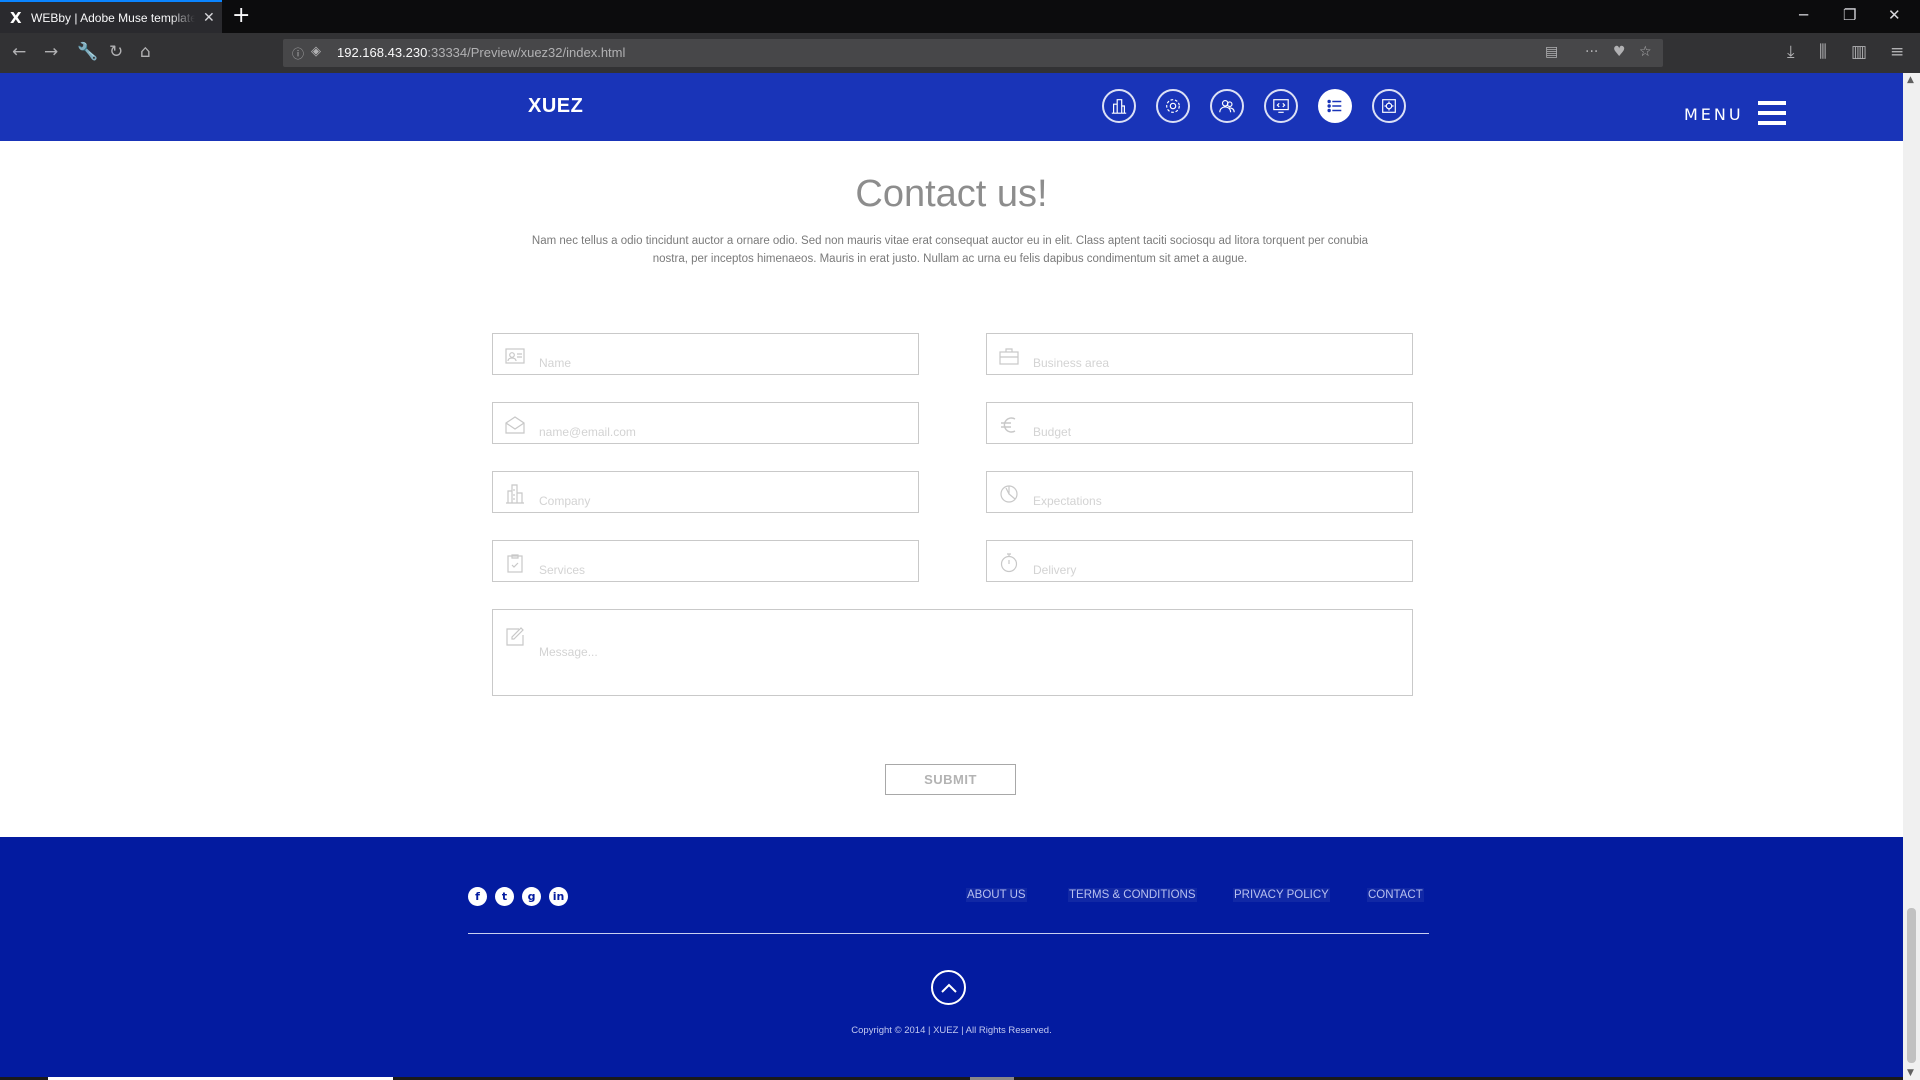  Describe the element at coordinates (951, 107) in the screenshot. I see `site-header: XUEZ MENU` at that location.